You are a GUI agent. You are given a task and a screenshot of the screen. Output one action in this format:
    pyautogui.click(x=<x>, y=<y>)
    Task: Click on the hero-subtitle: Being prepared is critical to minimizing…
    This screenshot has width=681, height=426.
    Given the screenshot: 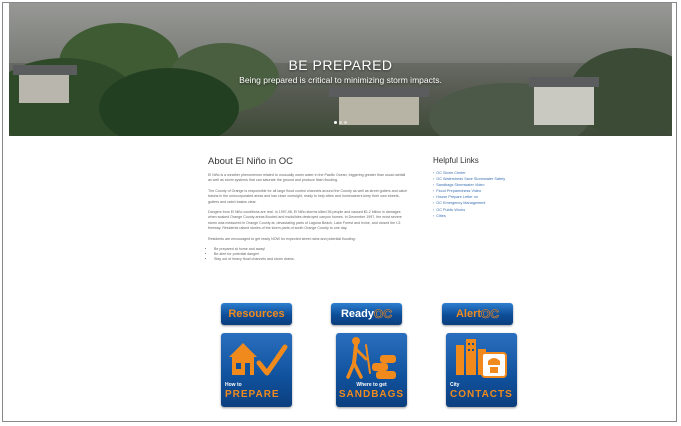 What is the action you would take?
    pyautogui.click(x=340, y=80)
    